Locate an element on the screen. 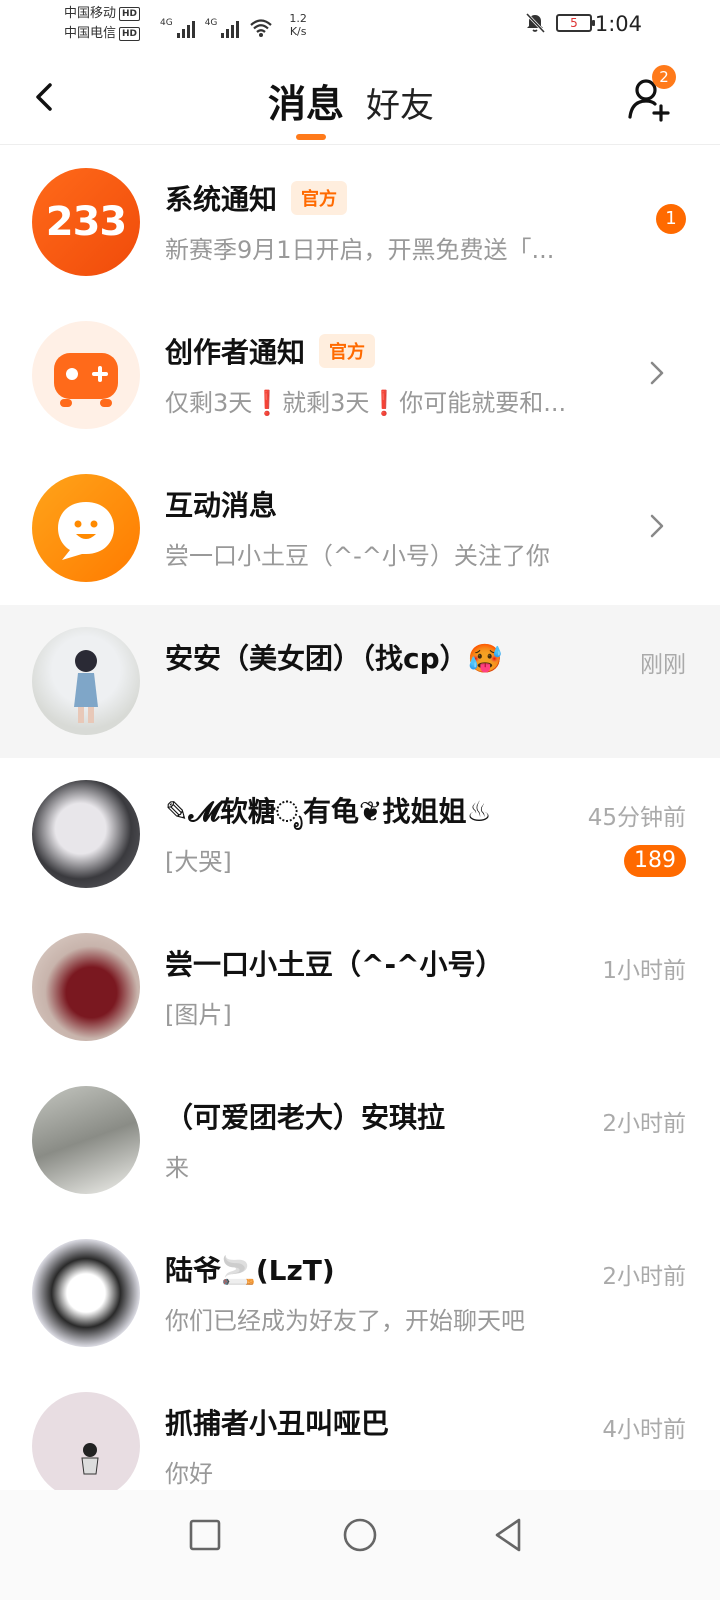  tab-bar: 消息 好友 is located at coordinates (351, 100).